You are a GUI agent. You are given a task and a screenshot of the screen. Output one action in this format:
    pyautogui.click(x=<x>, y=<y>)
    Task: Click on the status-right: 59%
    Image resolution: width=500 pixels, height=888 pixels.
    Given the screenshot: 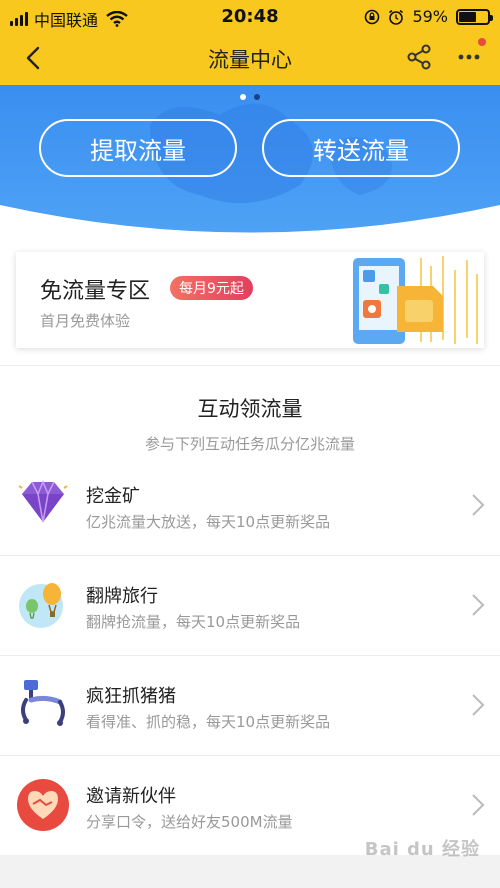 What is the action you would take?
    pyautogui.click(x=428, y=16)
    